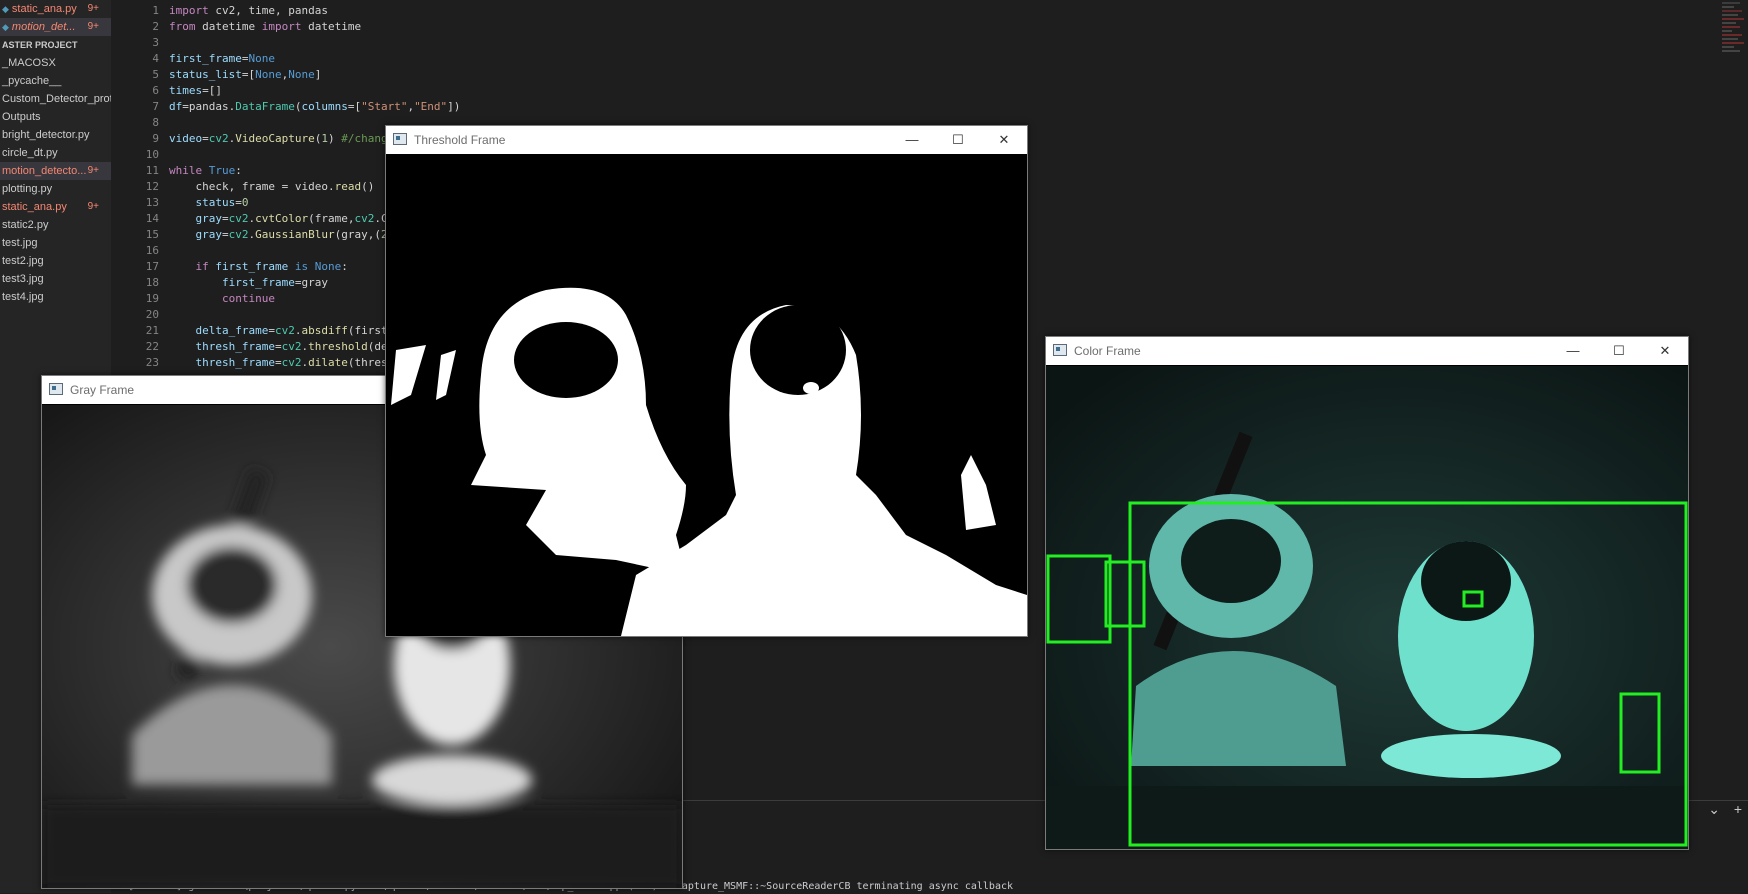 The image size is (1748, 894). What do you see at coordinates (55, 279) in the screenshot?
I see `explorer-file-item: test3.jpg` at bounding box center [55, 279].